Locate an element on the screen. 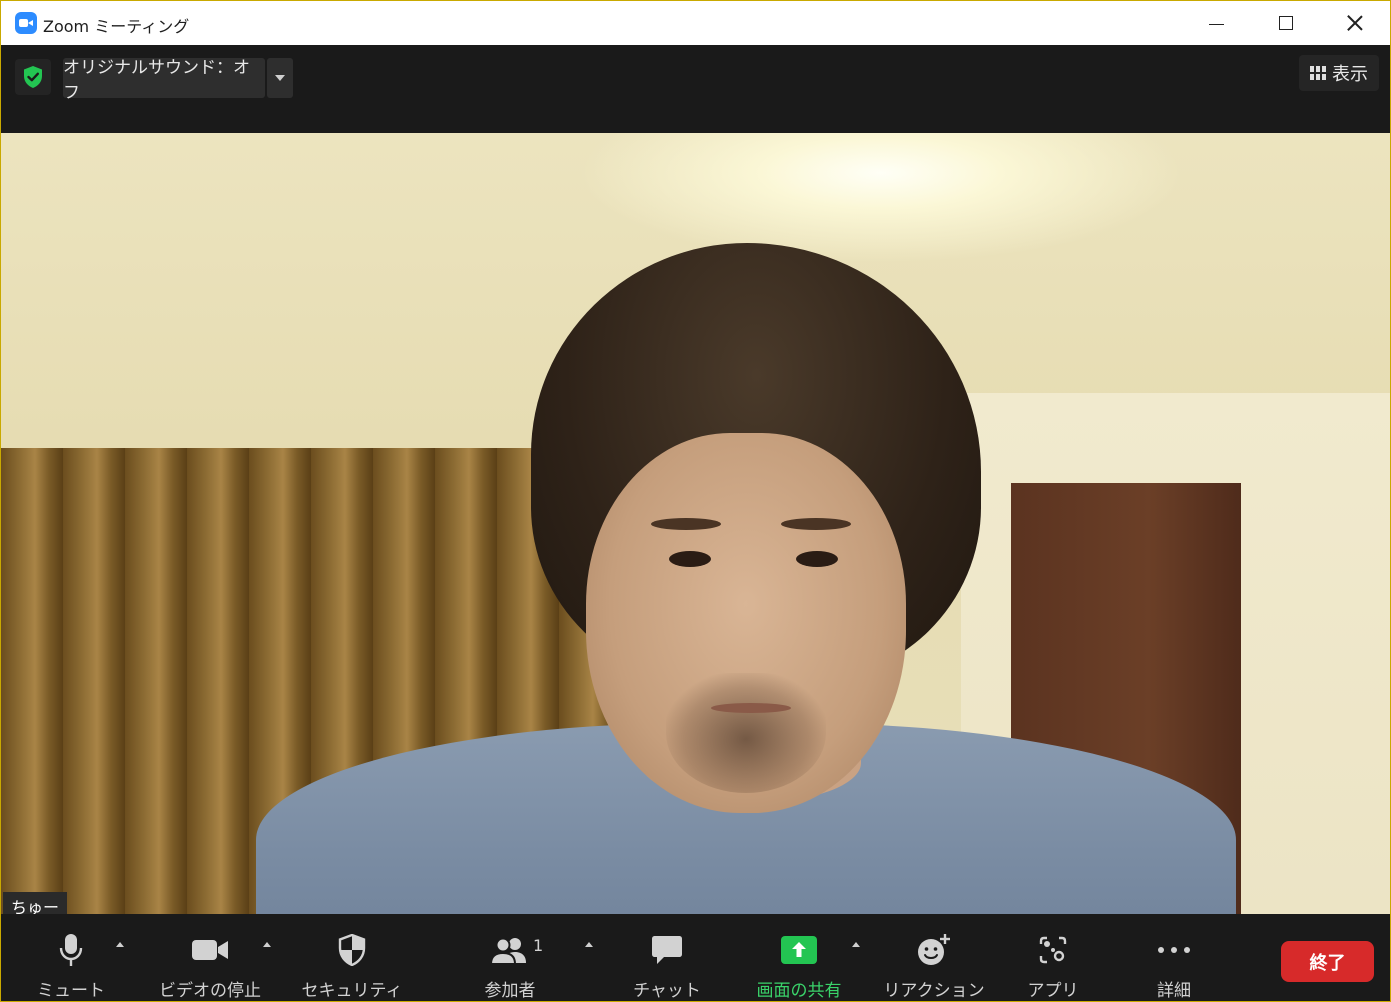  original-sound-dropdown is located at coordinates (280, 78).